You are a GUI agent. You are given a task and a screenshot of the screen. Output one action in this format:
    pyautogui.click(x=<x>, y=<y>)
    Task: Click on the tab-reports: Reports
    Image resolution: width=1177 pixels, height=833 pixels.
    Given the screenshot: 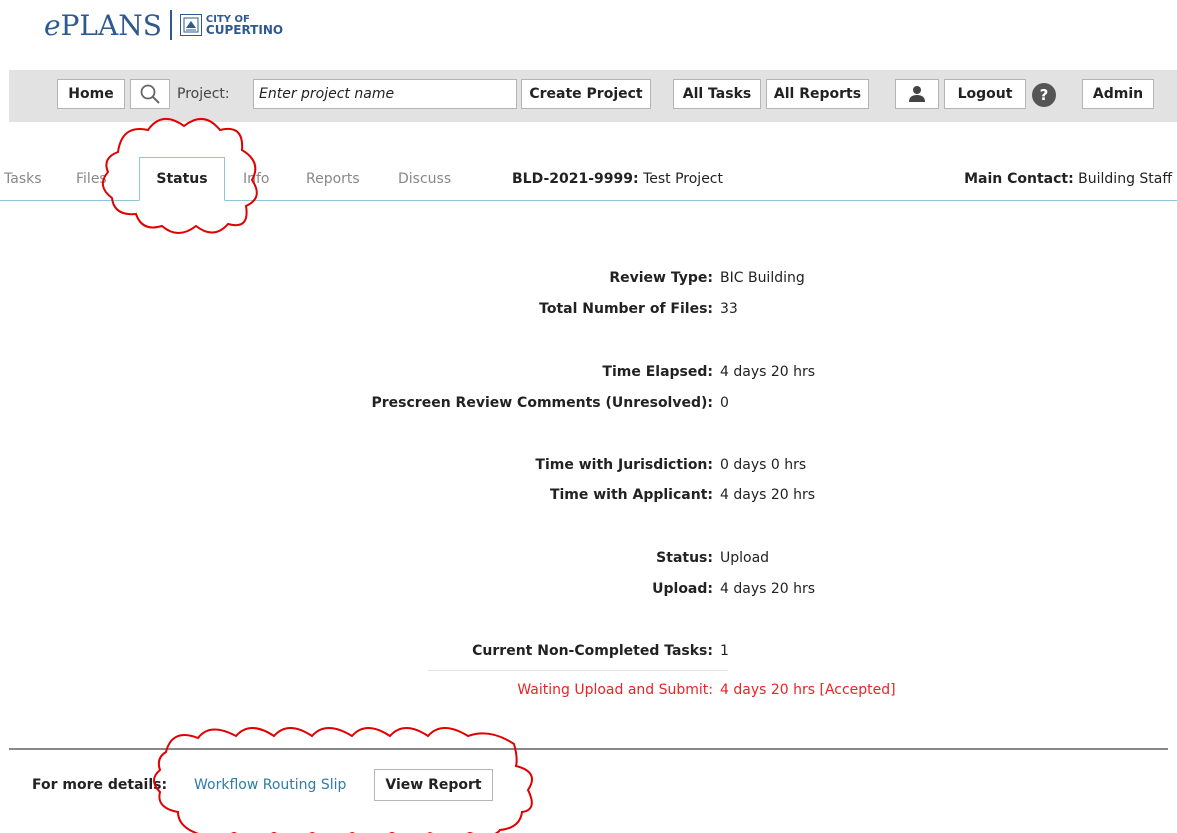 What is the action you would take?
    pyautogui.click(x=333, y=179)
    